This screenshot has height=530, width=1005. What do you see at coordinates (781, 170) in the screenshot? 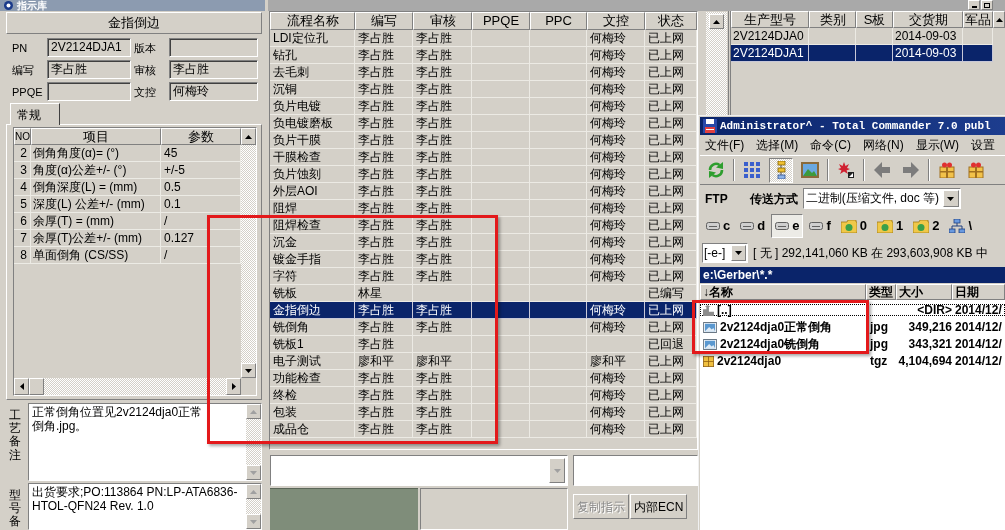
I see `tree-view-button` at bounding box center [781, 170].